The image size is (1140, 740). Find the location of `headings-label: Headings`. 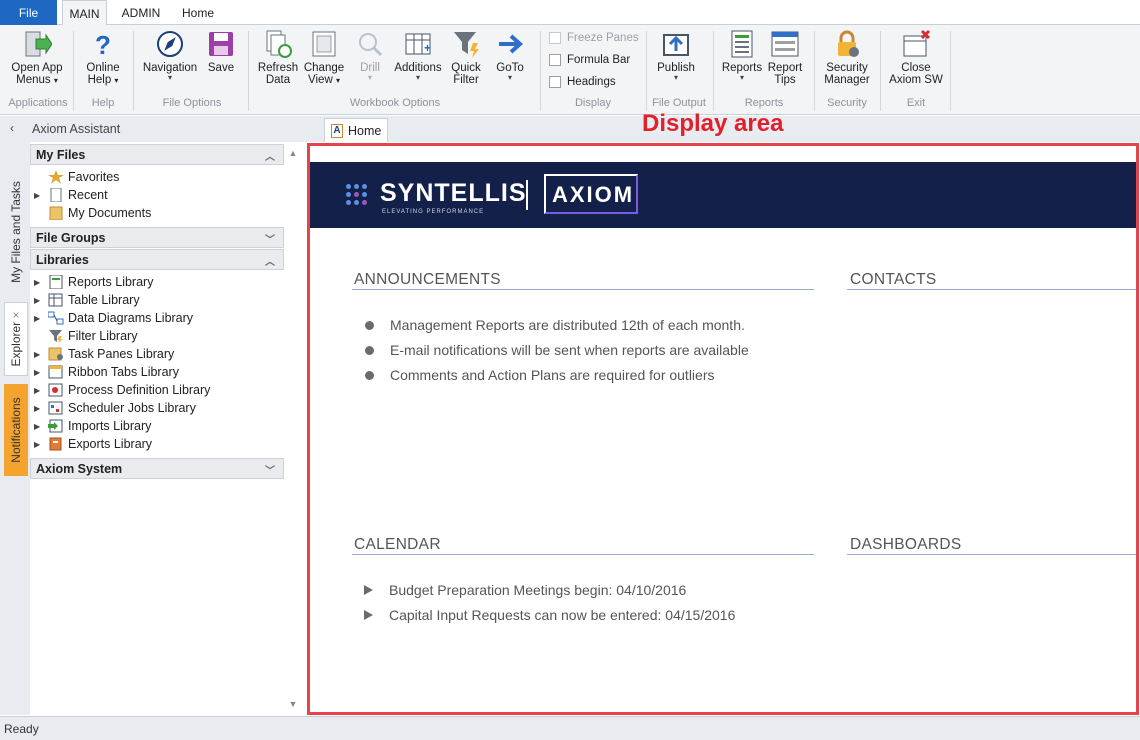

headings-label: Headings is located at coordinates (591, 82).